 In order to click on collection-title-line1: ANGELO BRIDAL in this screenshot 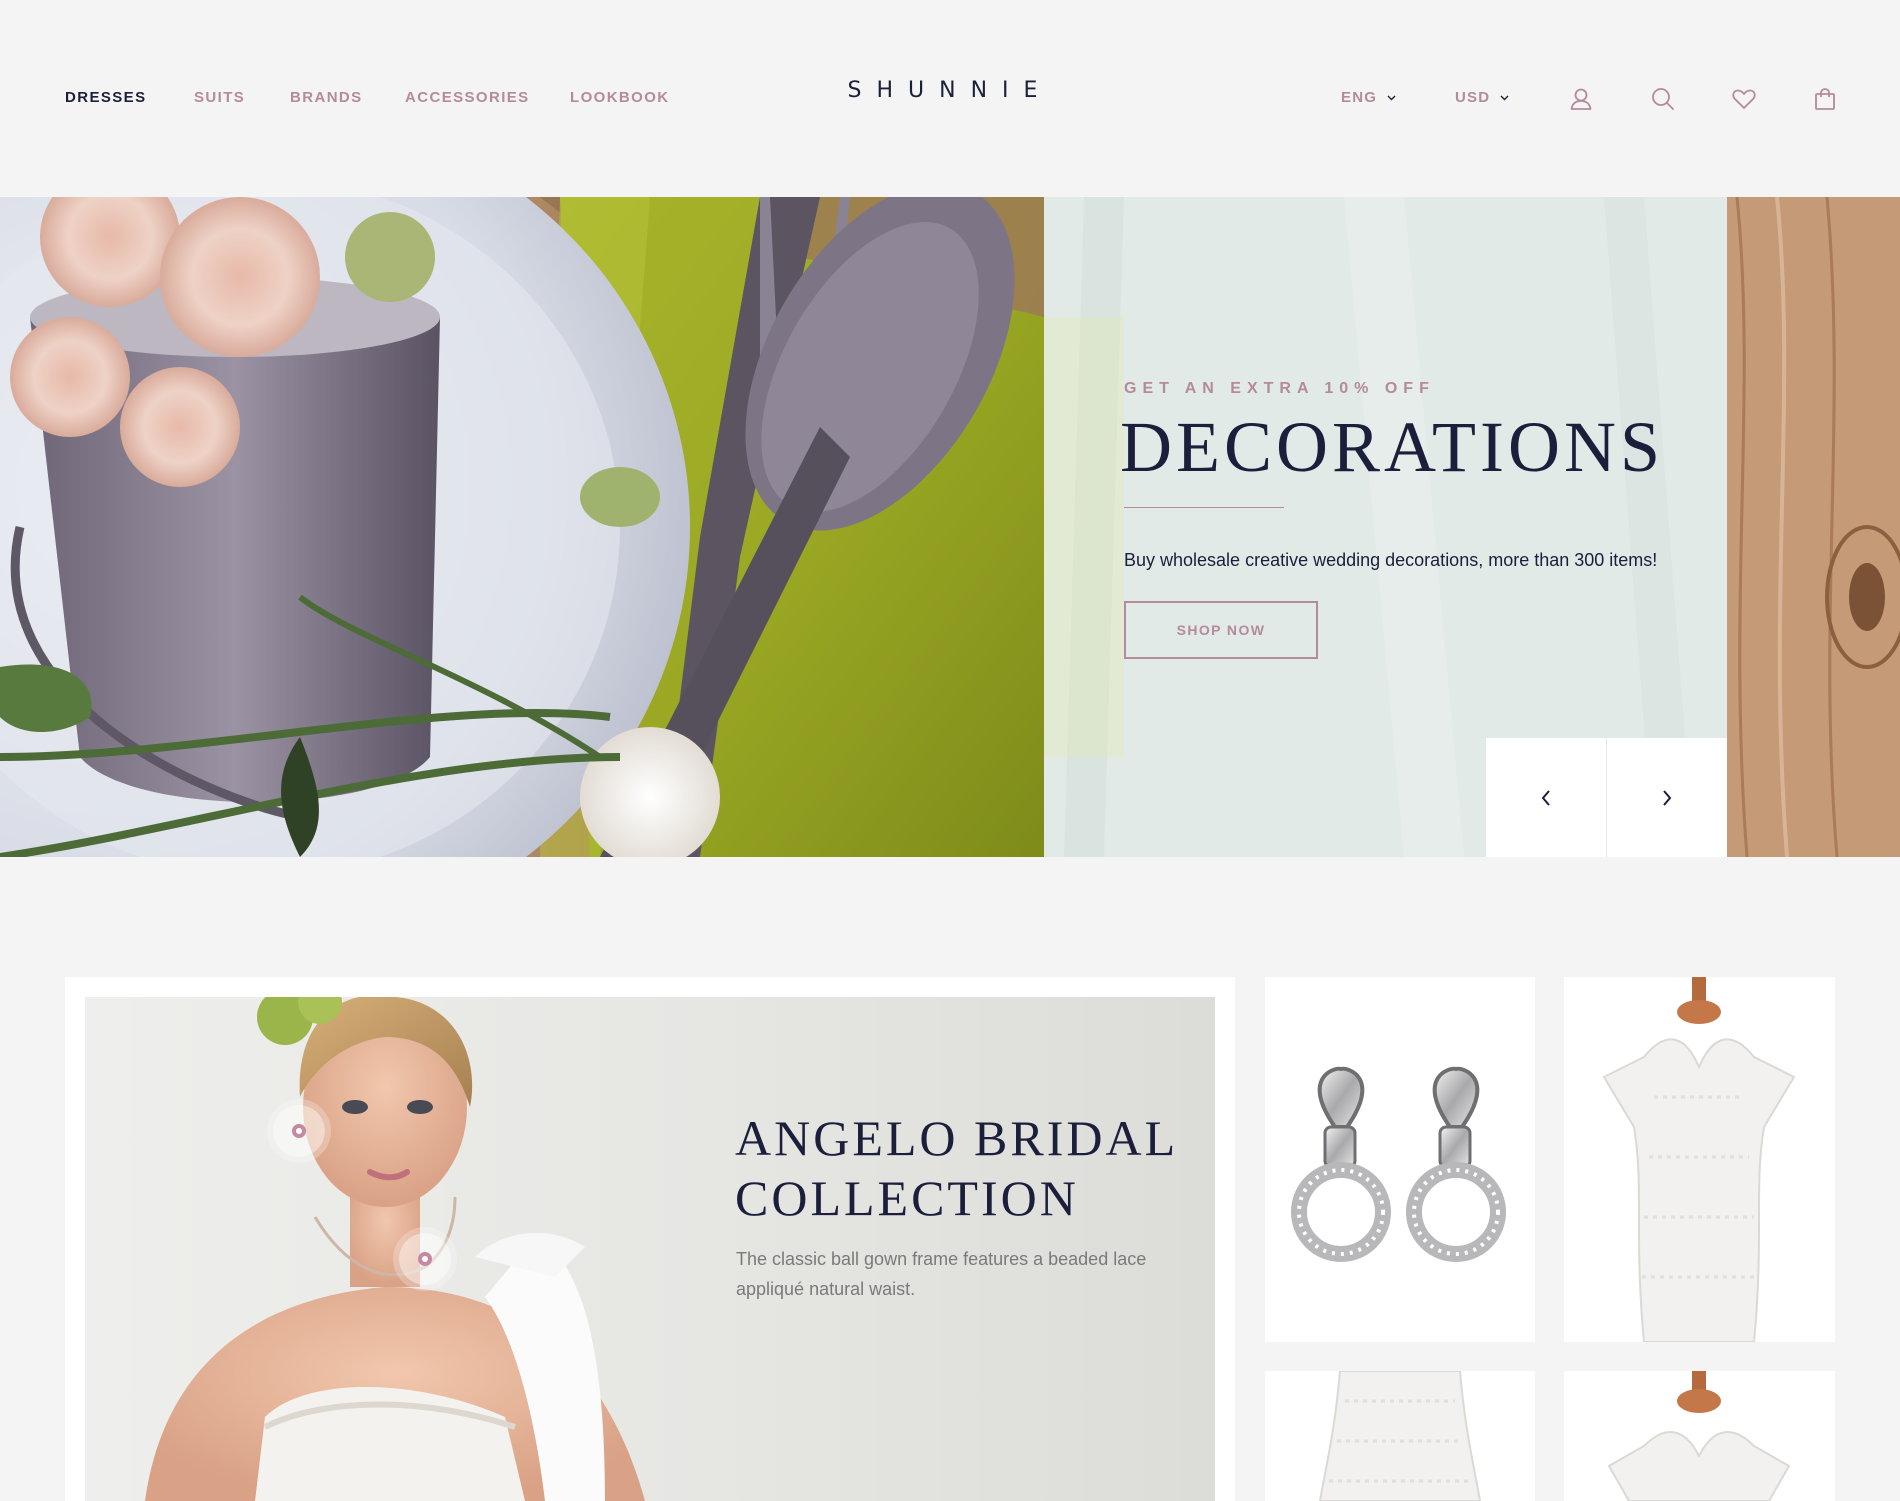, I will do `click(957, 1138)`.